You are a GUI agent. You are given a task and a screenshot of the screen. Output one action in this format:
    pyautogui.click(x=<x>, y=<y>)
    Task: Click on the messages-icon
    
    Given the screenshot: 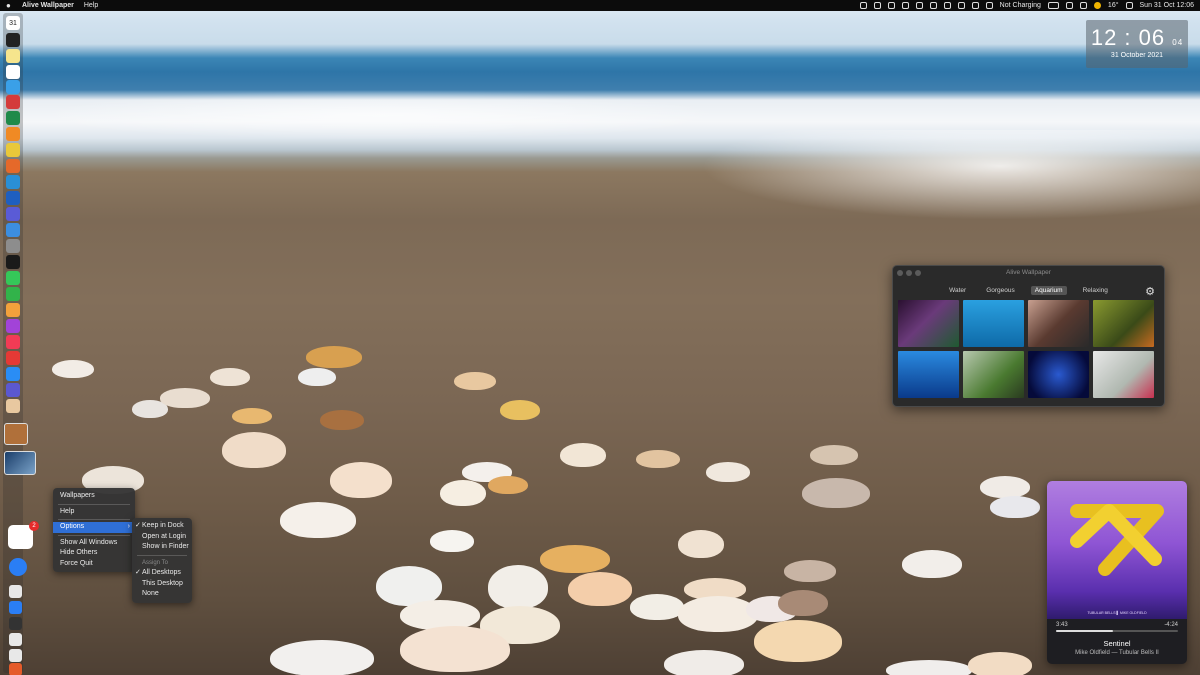 What is the action you would take?
    pyautogui.click(x=13, y=278)
    